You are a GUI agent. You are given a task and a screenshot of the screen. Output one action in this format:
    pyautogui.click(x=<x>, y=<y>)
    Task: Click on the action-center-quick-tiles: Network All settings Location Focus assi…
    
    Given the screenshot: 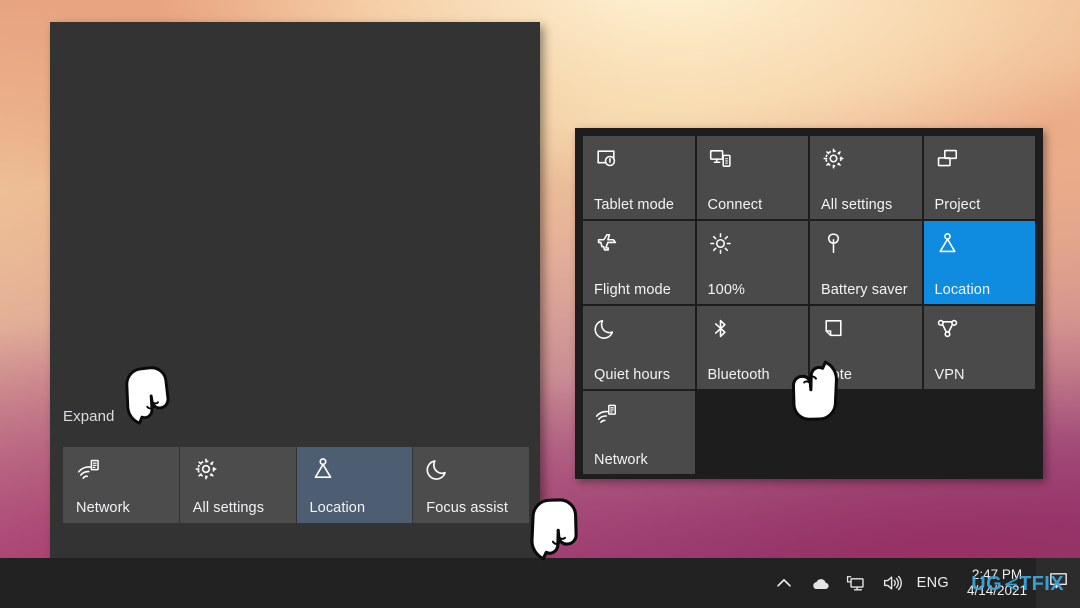 What is the action you would take?
    pyautogui.click(x=296, y=485)
    